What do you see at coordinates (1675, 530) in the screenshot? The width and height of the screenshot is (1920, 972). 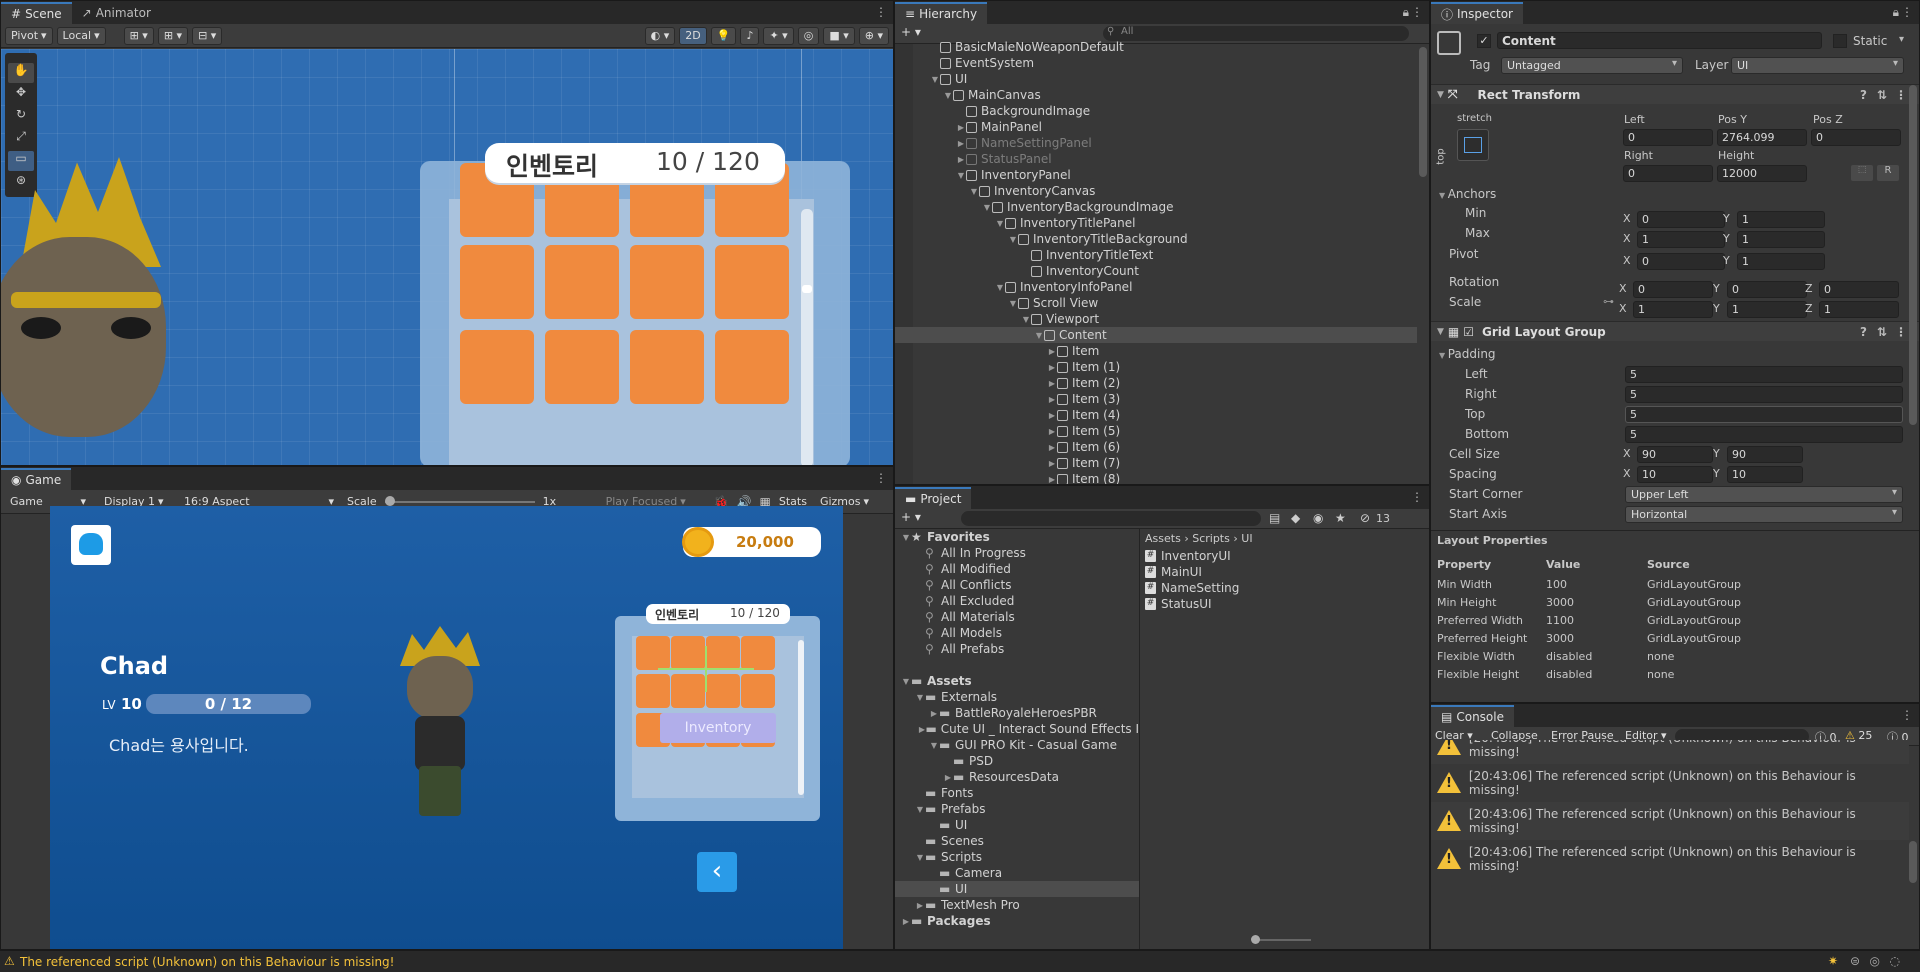 I see `layout-properties-divider` at bounding box center [1675, 530].